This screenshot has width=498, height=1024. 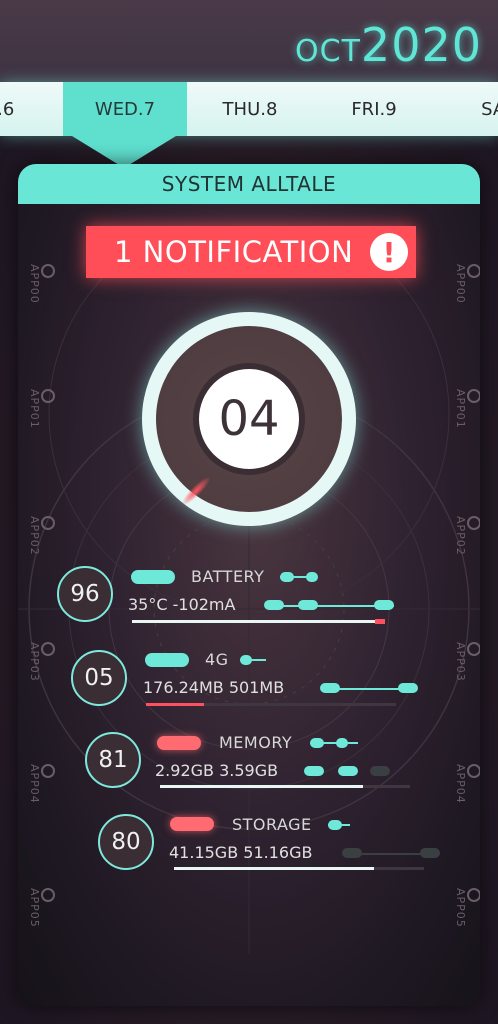 What do you see at coordinates (271, 704) in the screenshot?
I see `4g-track` at bounding box center [271, 704].